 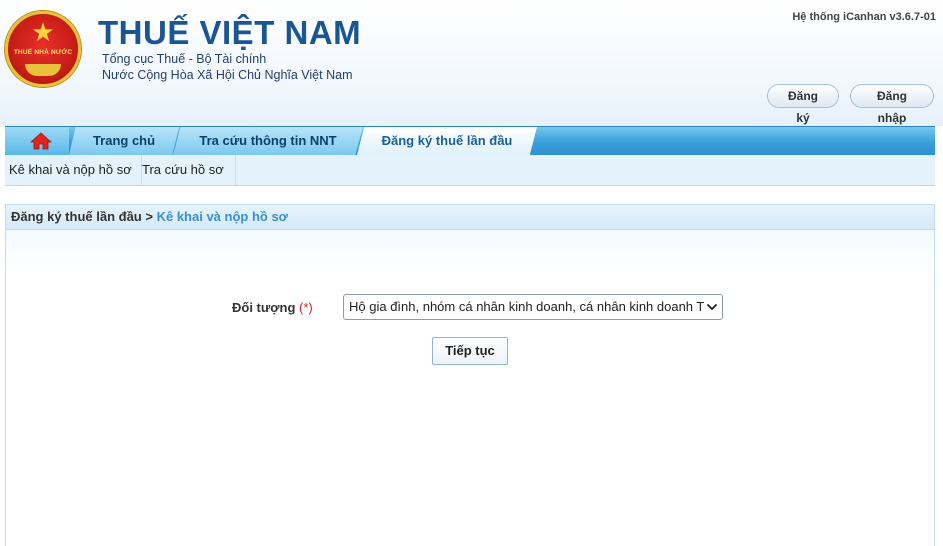 What do you see at coordinates (712, 307) in the screenshot?
I see `chevron-down-icon` at bounding box center [712, 307].